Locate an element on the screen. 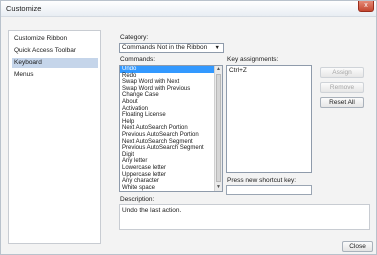  assign-button: Assign is located at coordinates (342, 72).